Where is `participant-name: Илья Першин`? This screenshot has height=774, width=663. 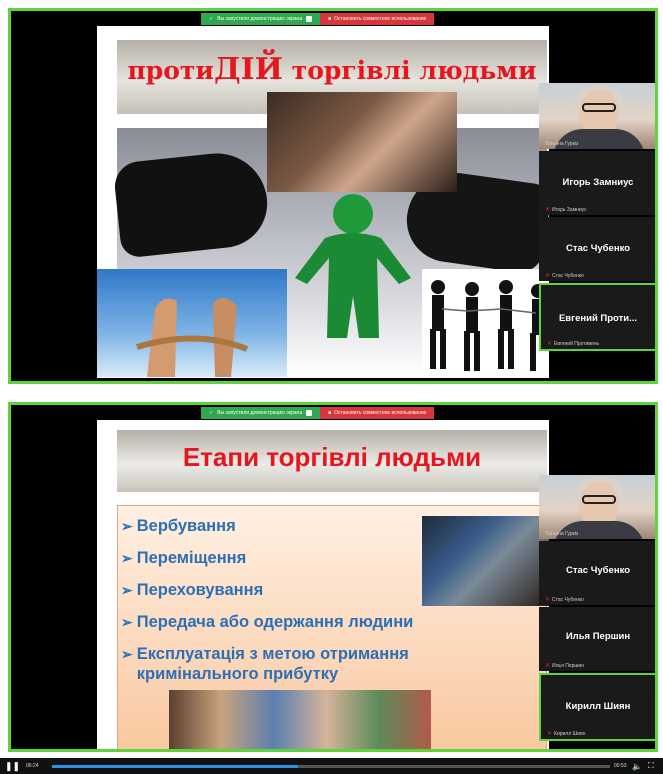
participant-name: Илья Першин is located at coordinates (598, 636).